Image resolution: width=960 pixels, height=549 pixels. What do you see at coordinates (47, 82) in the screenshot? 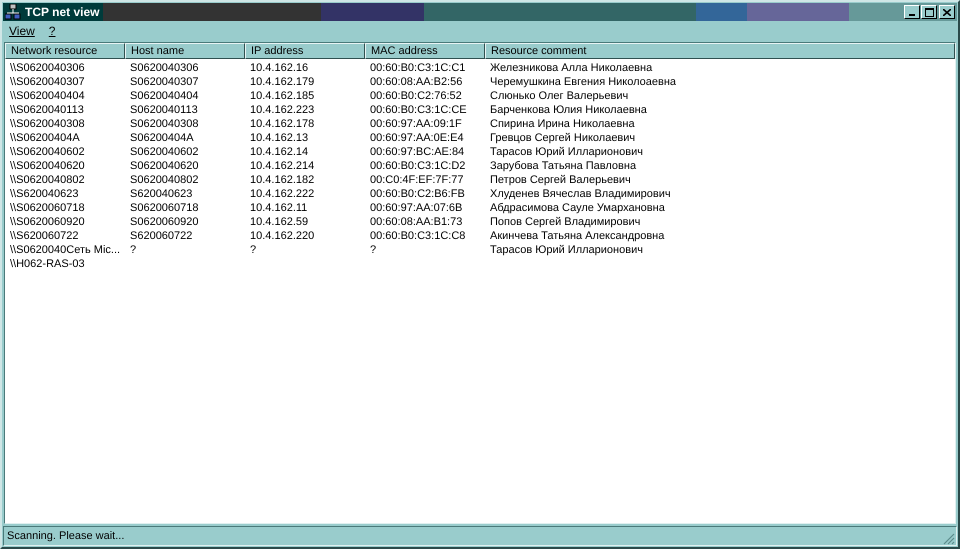
I see `table-cell-text: \\S0620040307` at bounding box center [47, 82].